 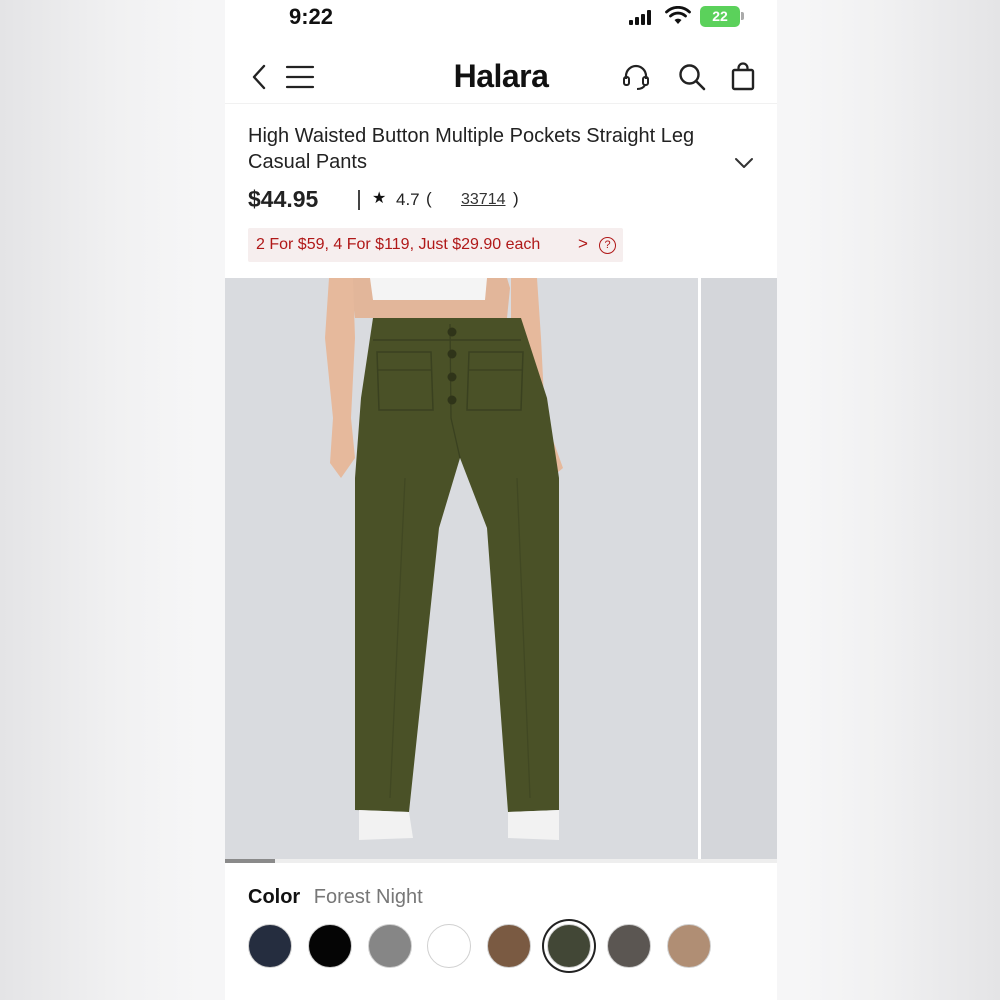 I want to click on product-price: $44.95, so click(x=283, y=199).